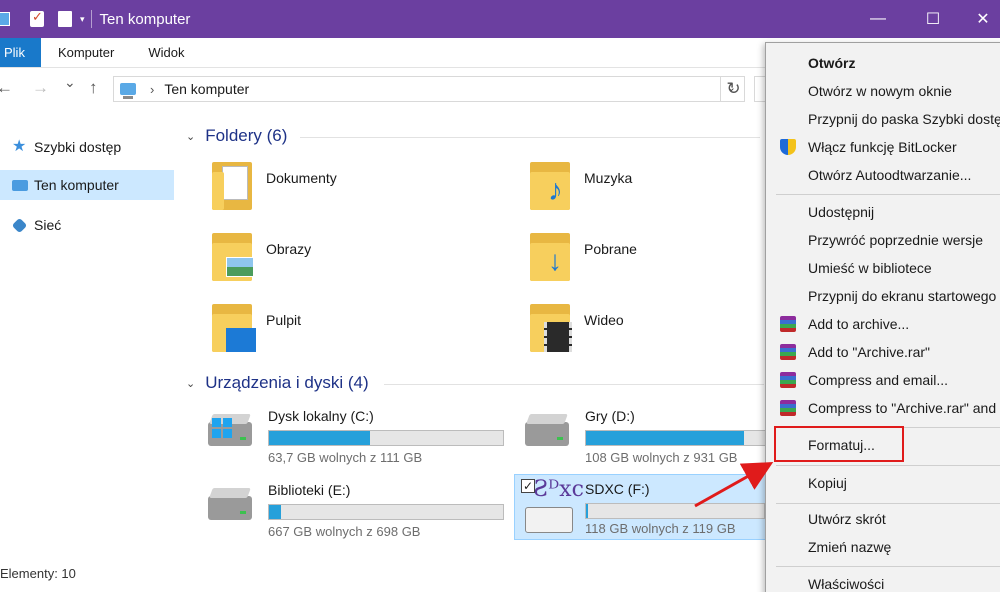 Image resolution: width=1000 pixels, height=592 pixels. I want to click on drive-d: Gry (D:) 108 GB wolnych z 931 GB, so click(644, 432).